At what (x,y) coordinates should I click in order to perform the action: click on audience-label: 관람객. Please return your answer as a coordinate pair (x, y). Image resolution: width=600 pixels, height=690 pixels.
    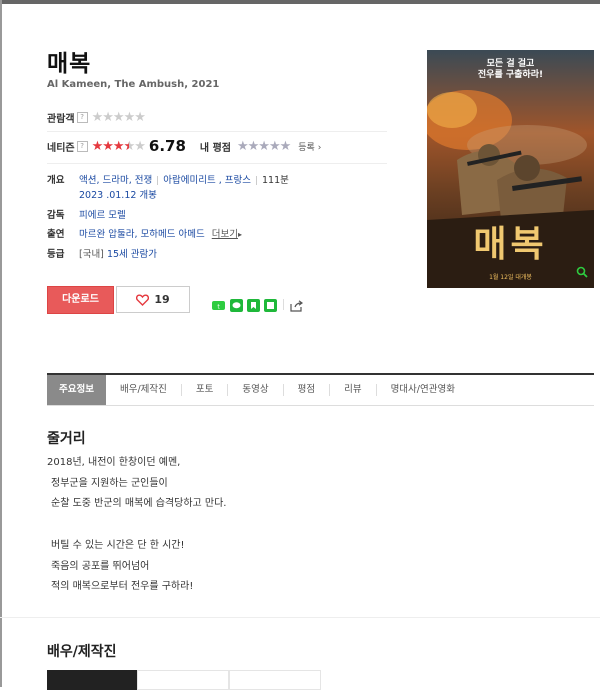
    Looking at the image, I should click on (61, 119).